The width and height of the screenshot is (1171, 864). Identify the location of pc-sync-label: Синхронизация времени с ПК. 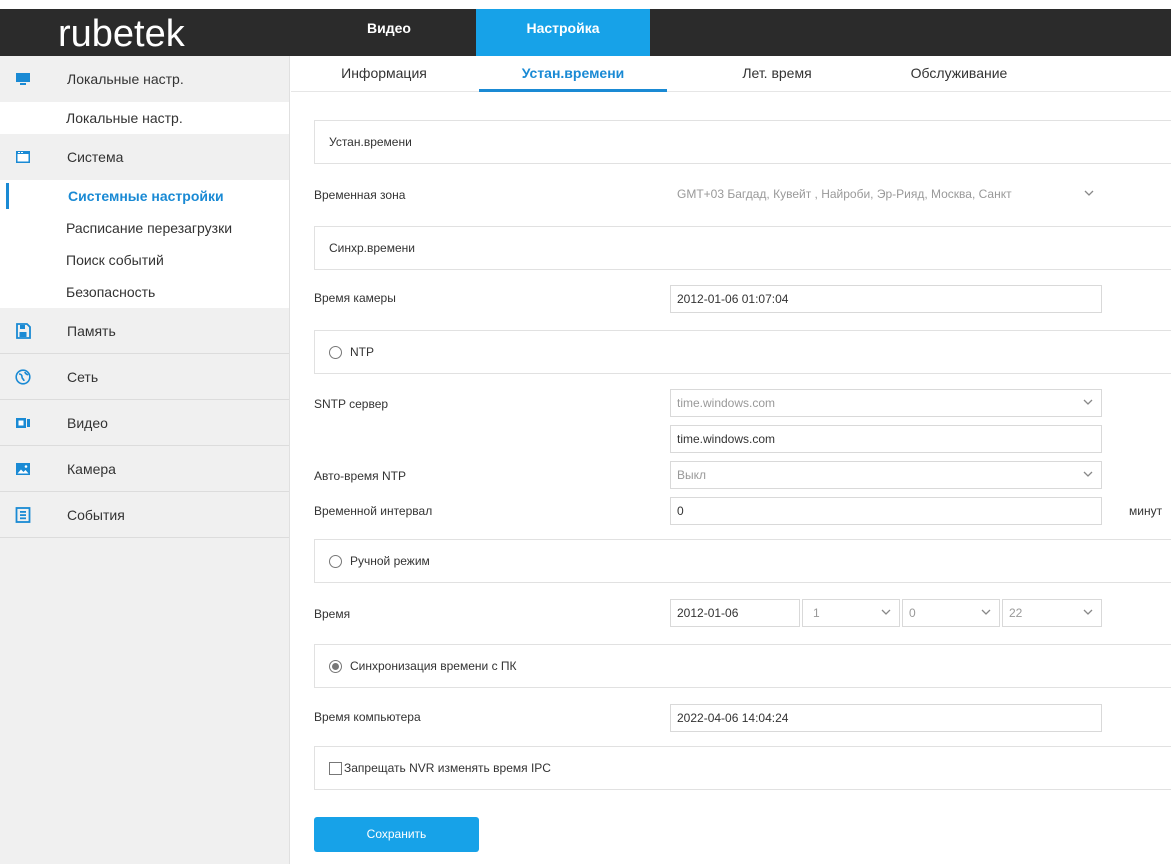
(433, 666).